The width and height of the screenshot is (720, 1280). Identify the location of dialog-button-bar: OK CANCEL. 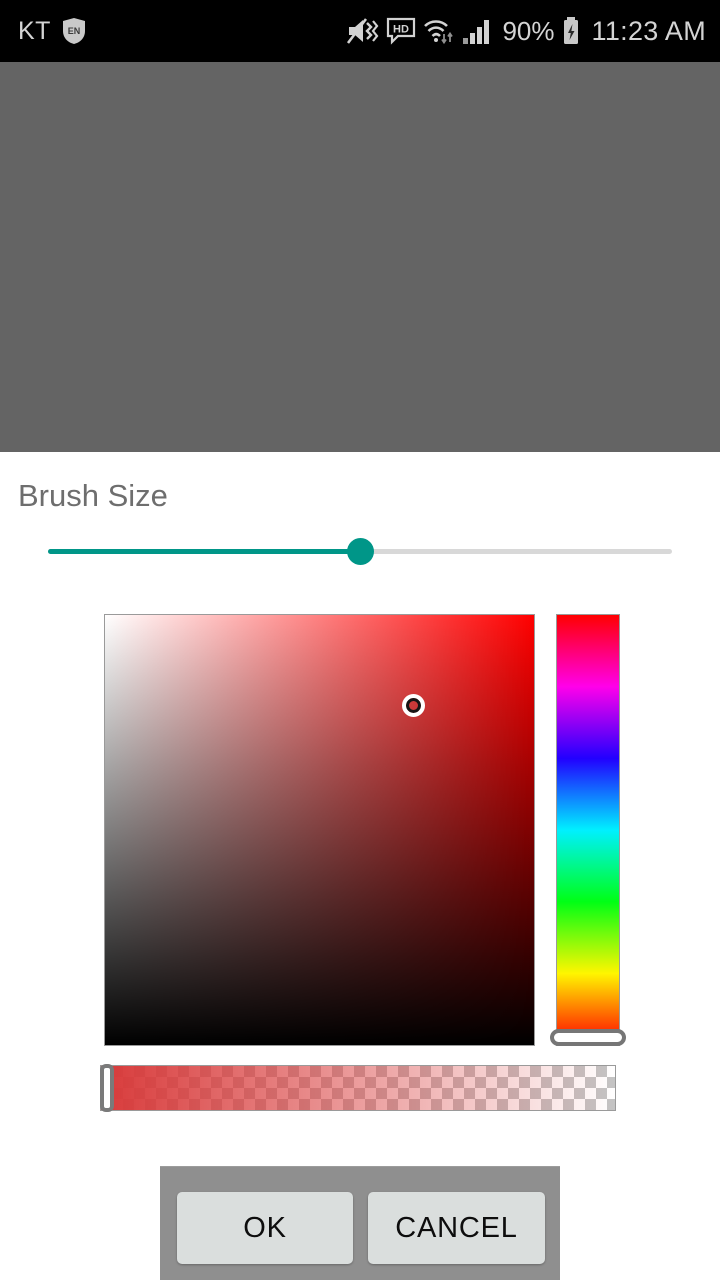
(360, 1223).